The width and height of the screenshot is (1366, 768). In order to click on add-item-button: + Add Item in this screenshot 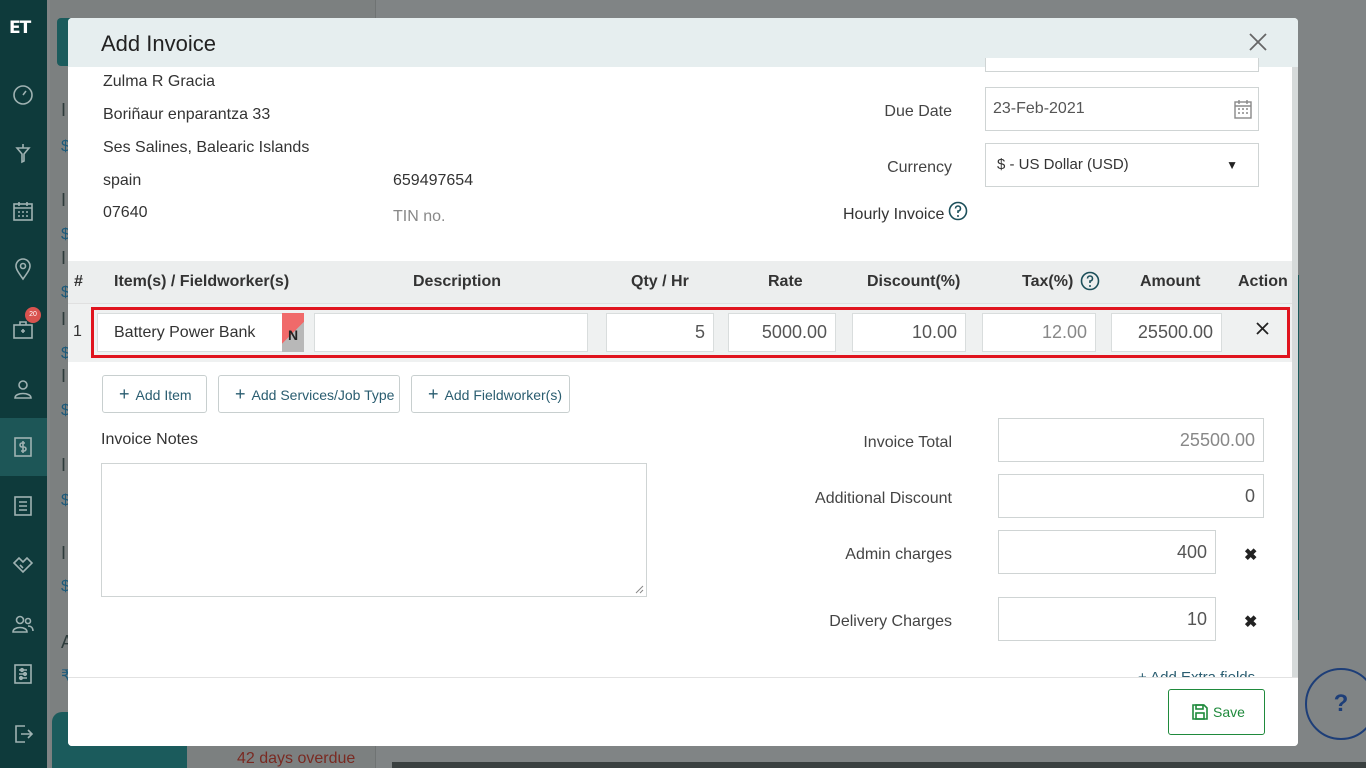, I will do `click(154, 394)`.